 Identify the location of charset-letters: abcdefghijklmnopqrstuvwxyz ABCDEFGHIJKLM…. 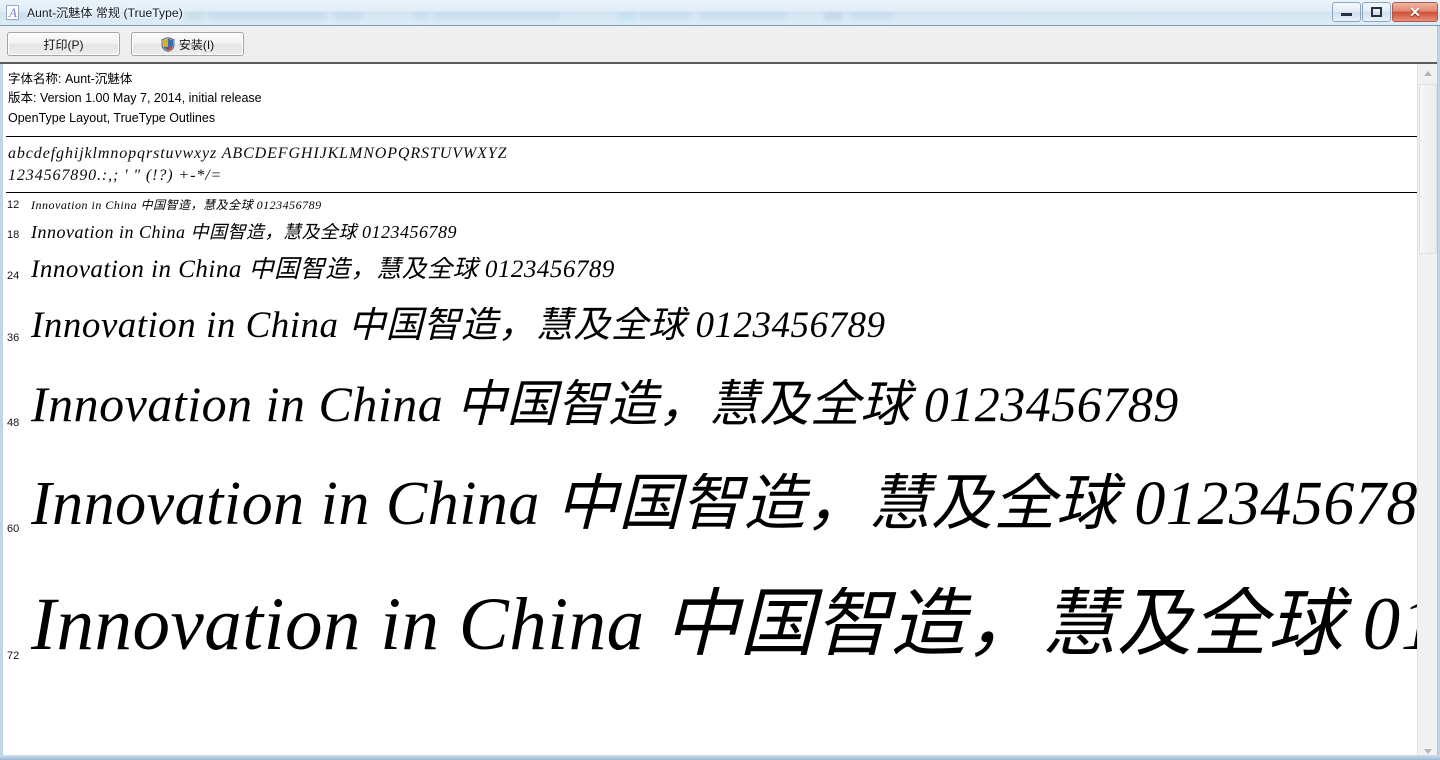
(258, 154).